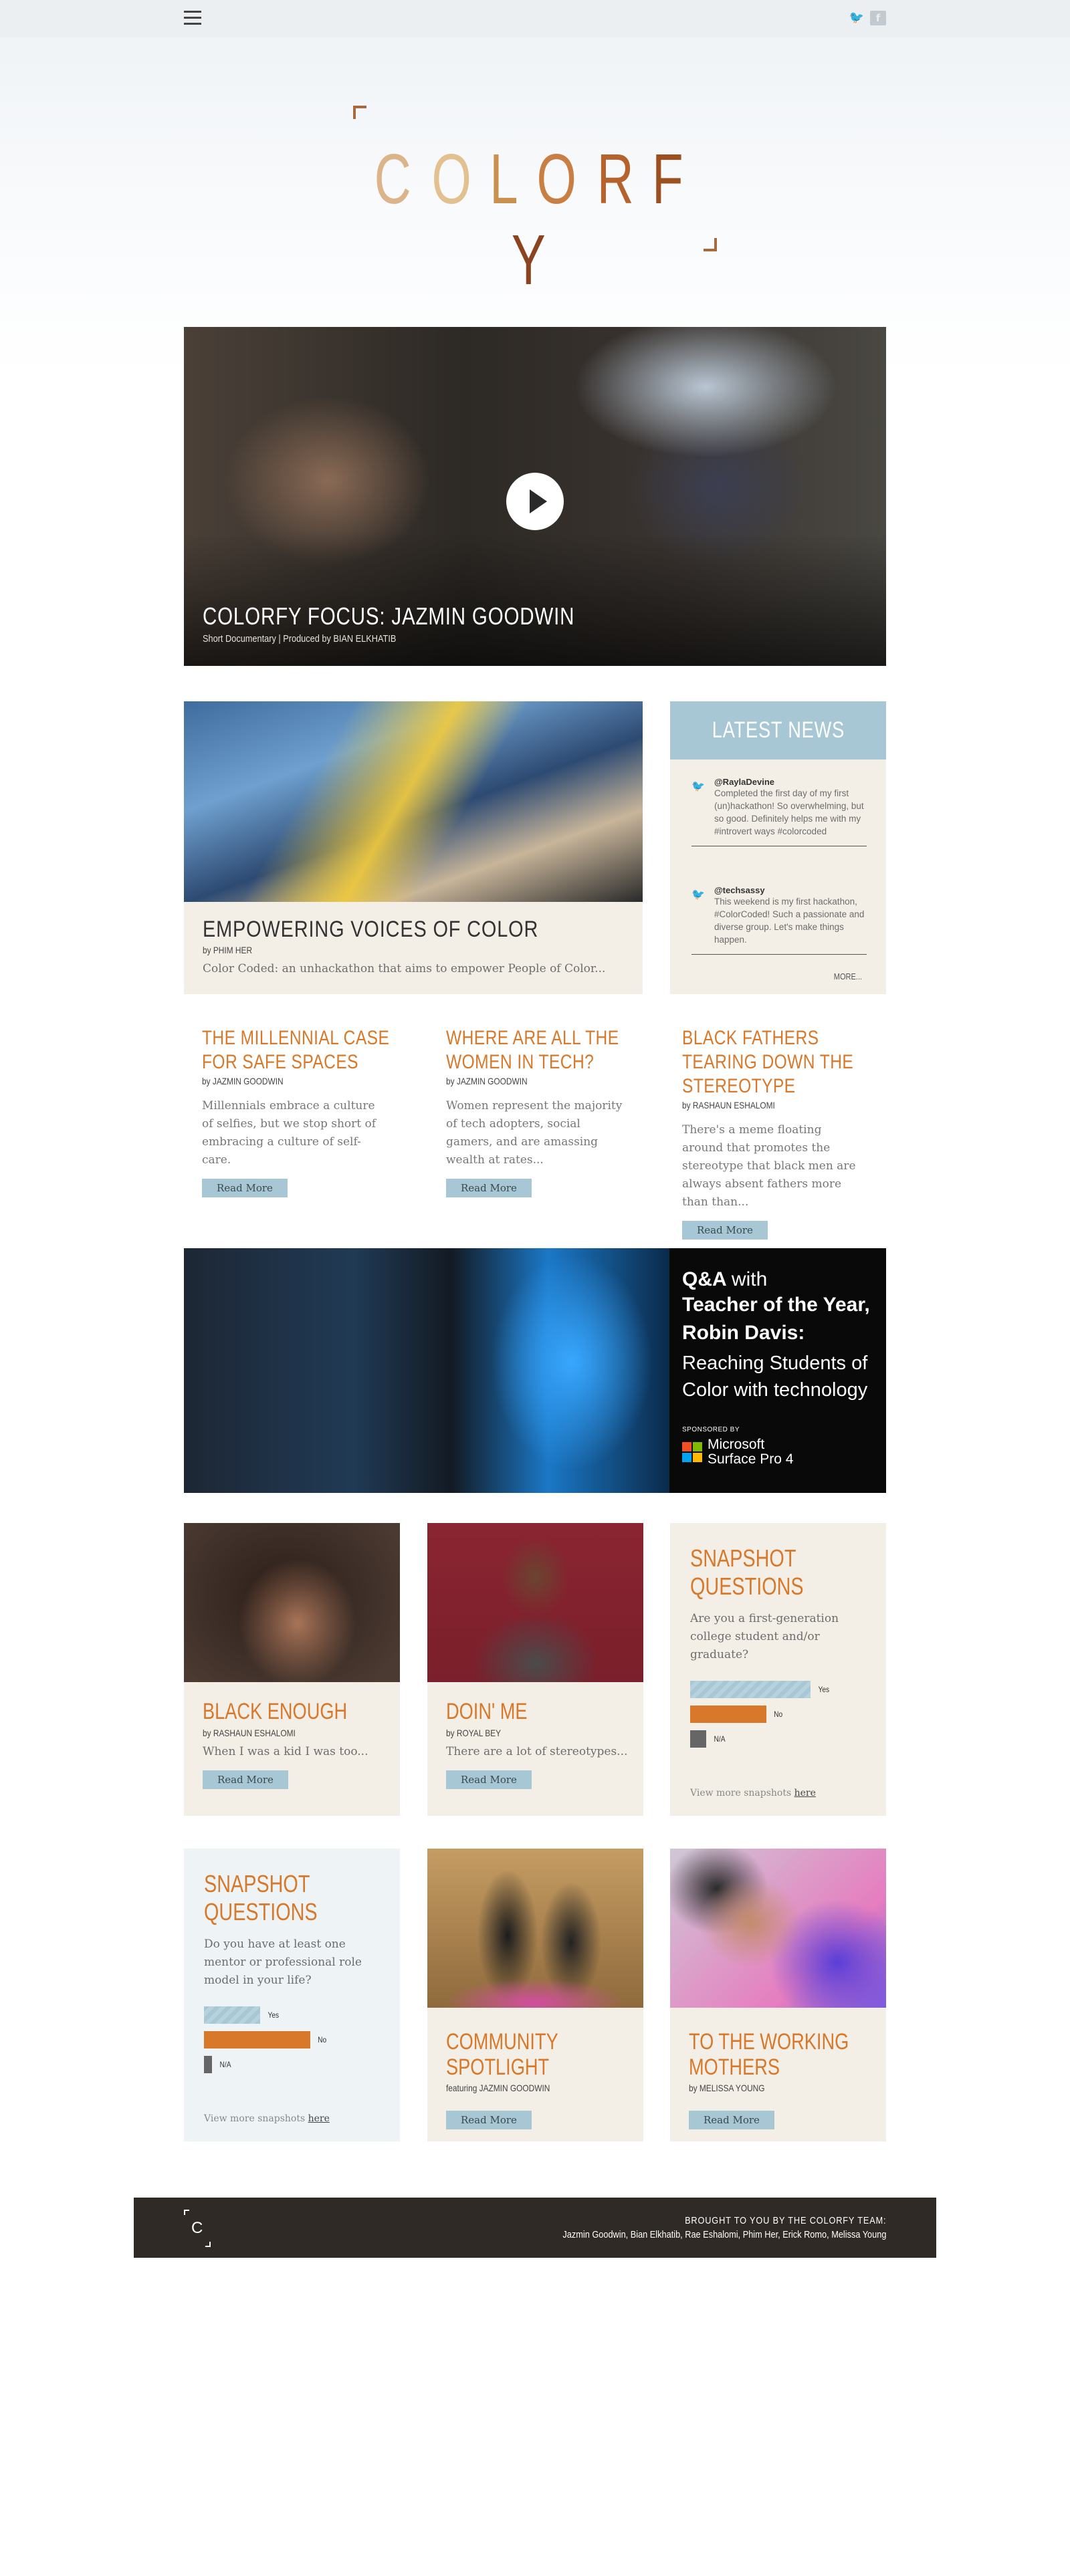 The height and width of the screenshot is (2576, 1070). I want to click on story-title: BLACK ENOUGH, so click(299, 1711).